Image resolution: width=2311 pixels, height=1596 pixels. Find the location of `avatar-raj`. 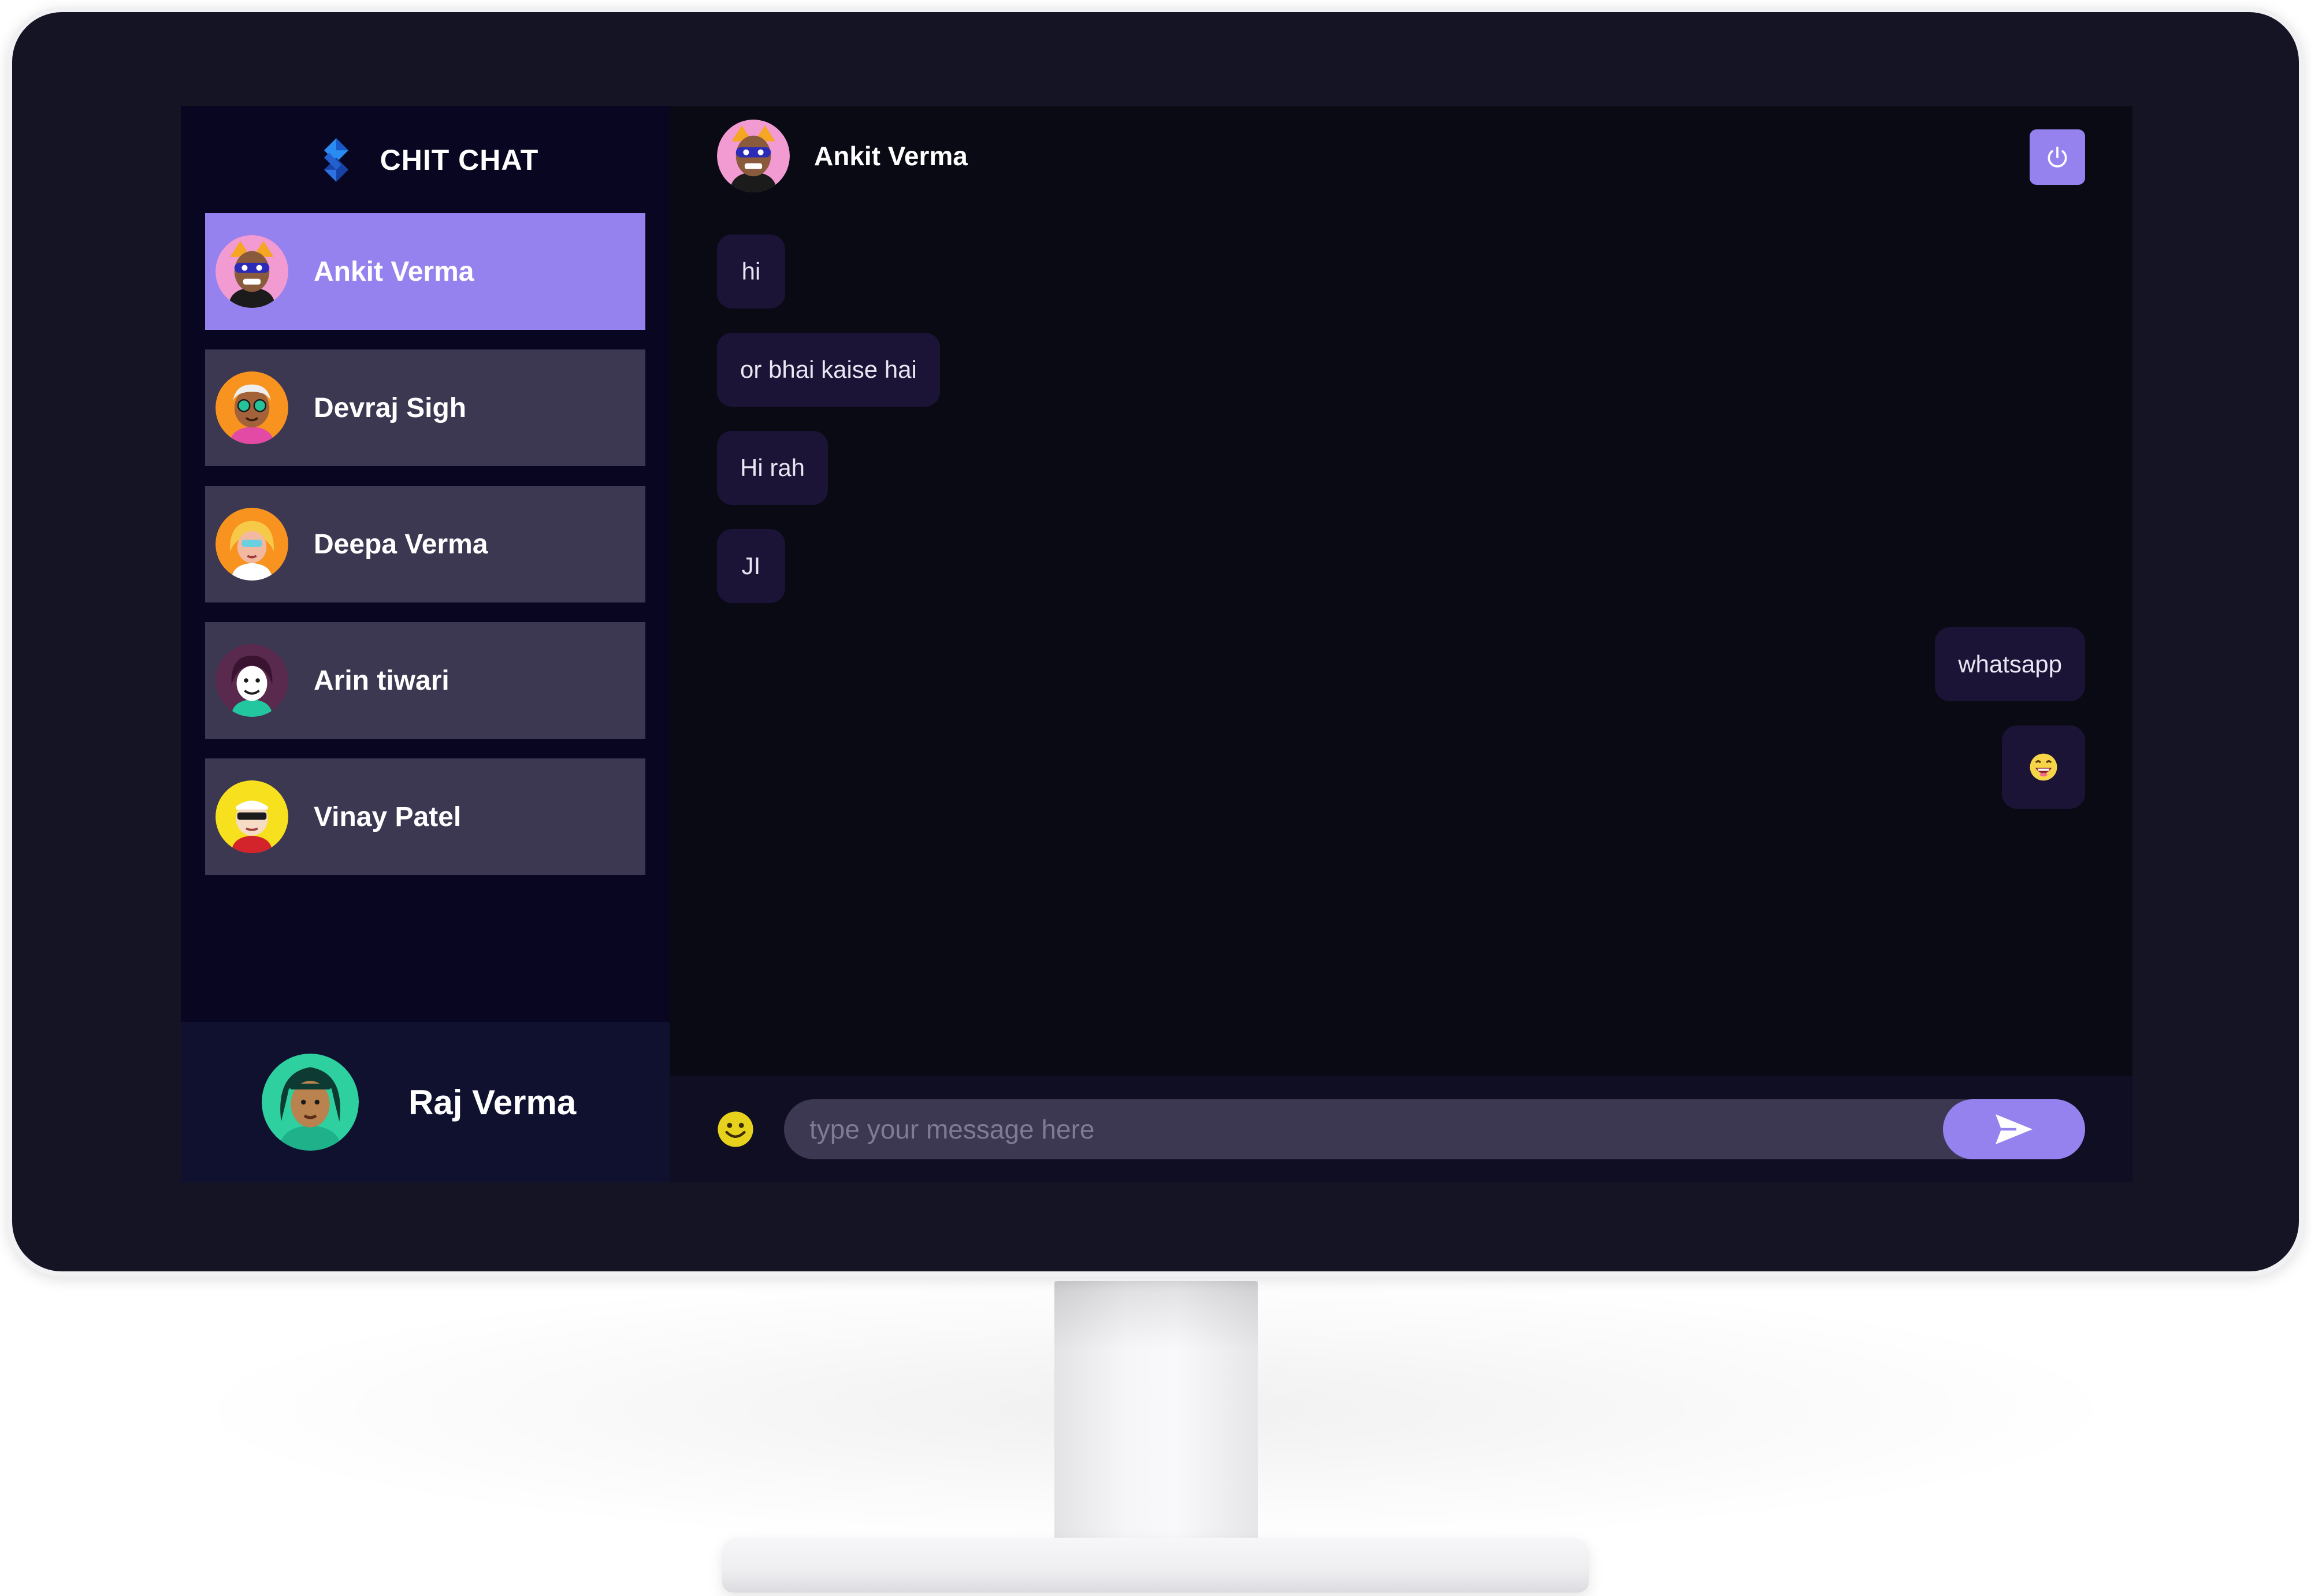

avatar-raj is located at coordinates (310, 1102).